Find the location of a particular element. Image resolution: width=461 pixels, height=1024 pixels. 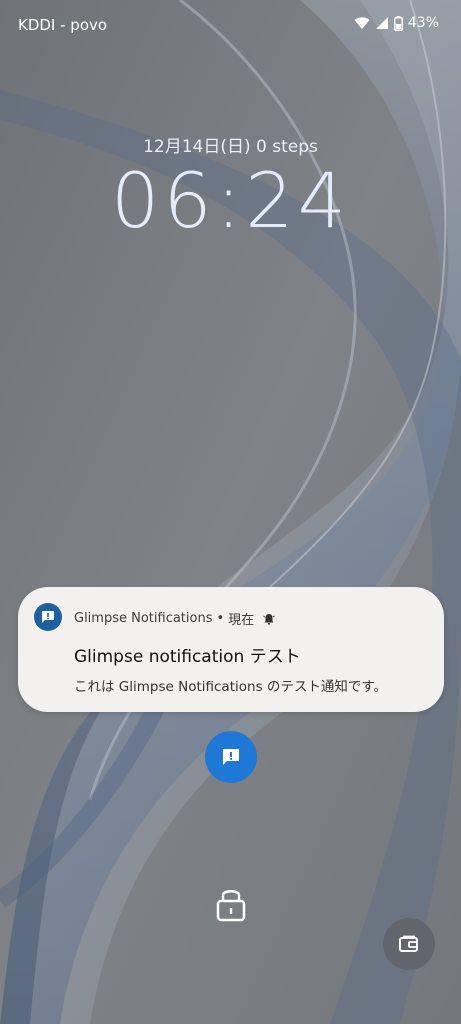

lockscreen-clock: 06:24 is located at coordinates (230, 200).